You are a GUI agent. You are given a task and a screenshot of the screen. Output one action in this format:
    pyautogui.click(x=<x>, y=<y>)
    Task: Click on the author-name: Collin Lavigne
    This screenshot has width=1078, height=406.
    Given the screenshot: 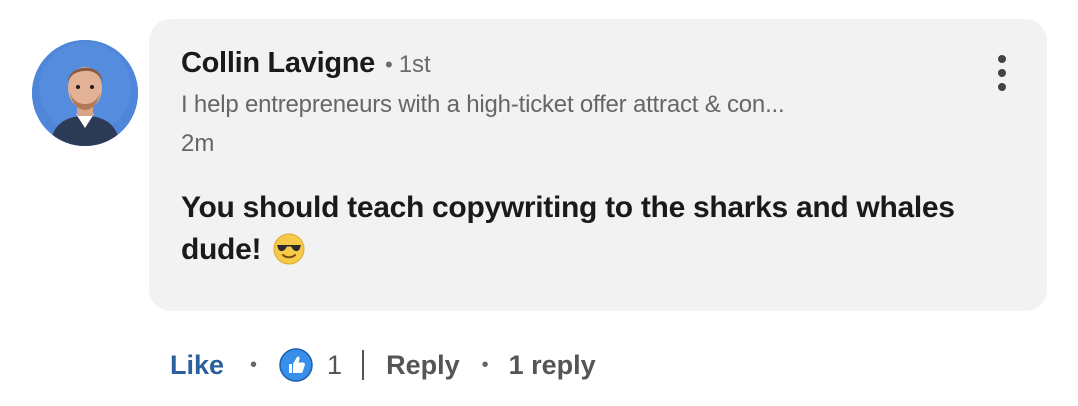 What is the action you would take?
    pyautogui.click(x=278, y=63)
    